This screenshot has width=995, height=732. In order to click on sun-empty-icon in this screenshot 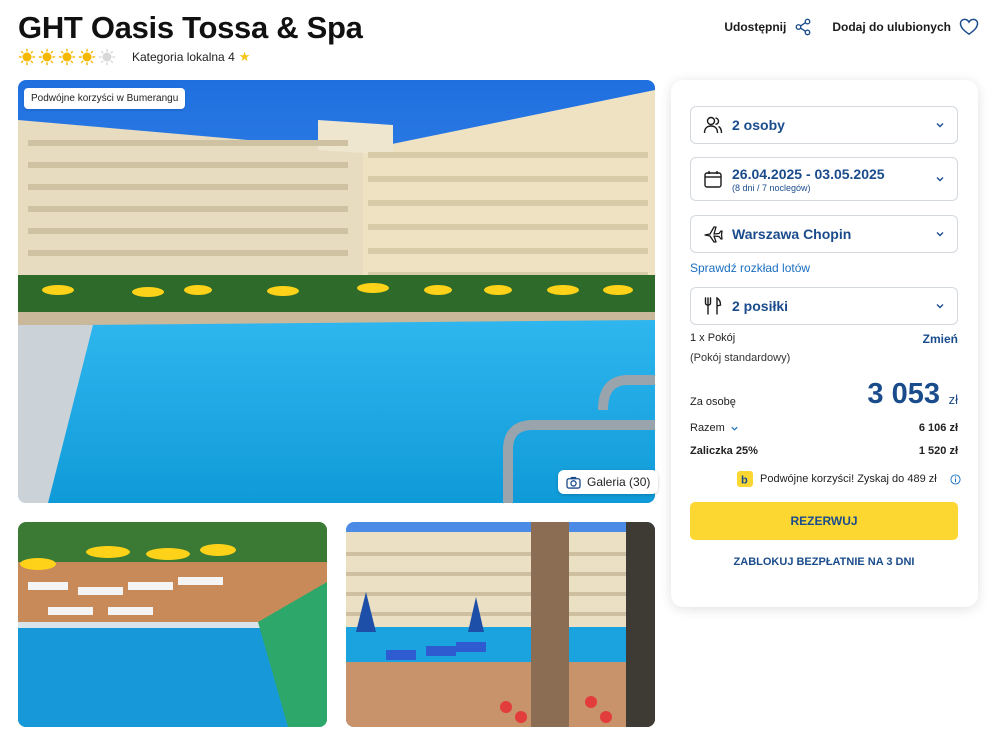, I will do `click(107, 57)`.